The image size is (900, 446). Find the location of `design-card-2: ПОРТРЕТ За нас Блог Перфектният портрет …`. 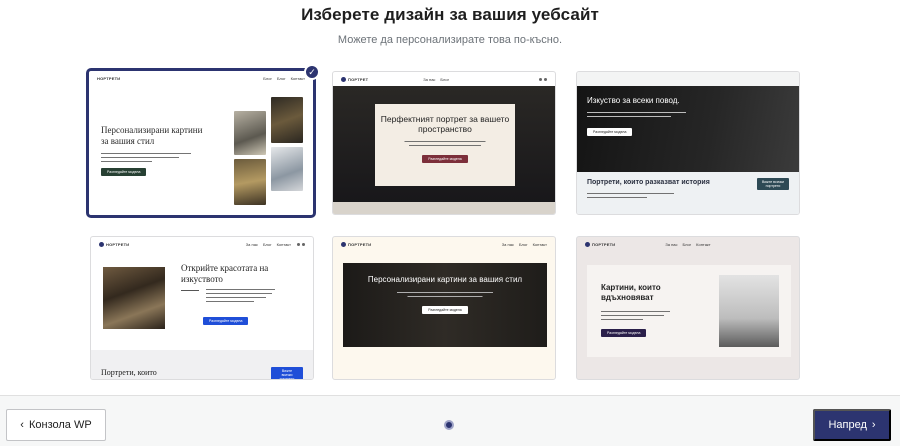

design-card-2: ПОРТРЕТ За нас Блог Перфектният портрет … is located at coordinates (444, 143).